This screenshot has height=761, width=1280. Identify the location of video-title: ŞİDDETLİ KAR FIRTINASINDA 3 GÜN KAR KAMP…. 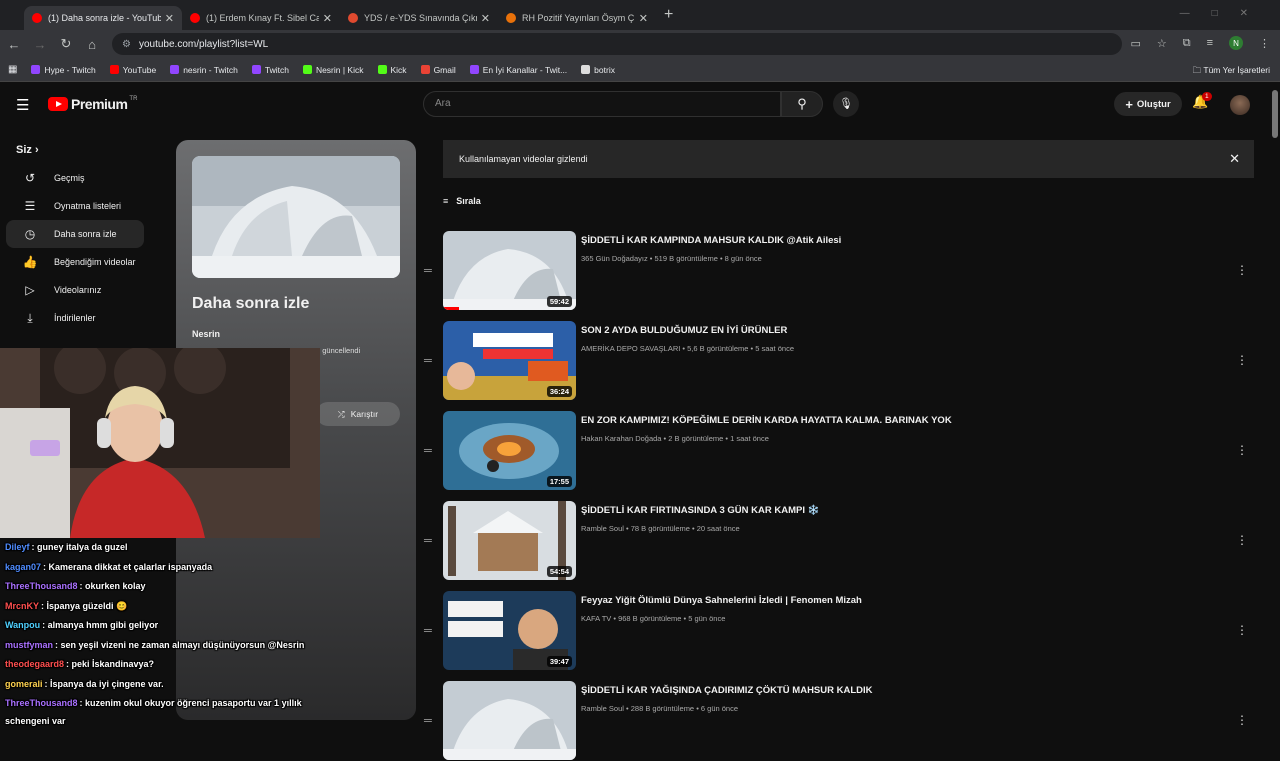
(700, 510).